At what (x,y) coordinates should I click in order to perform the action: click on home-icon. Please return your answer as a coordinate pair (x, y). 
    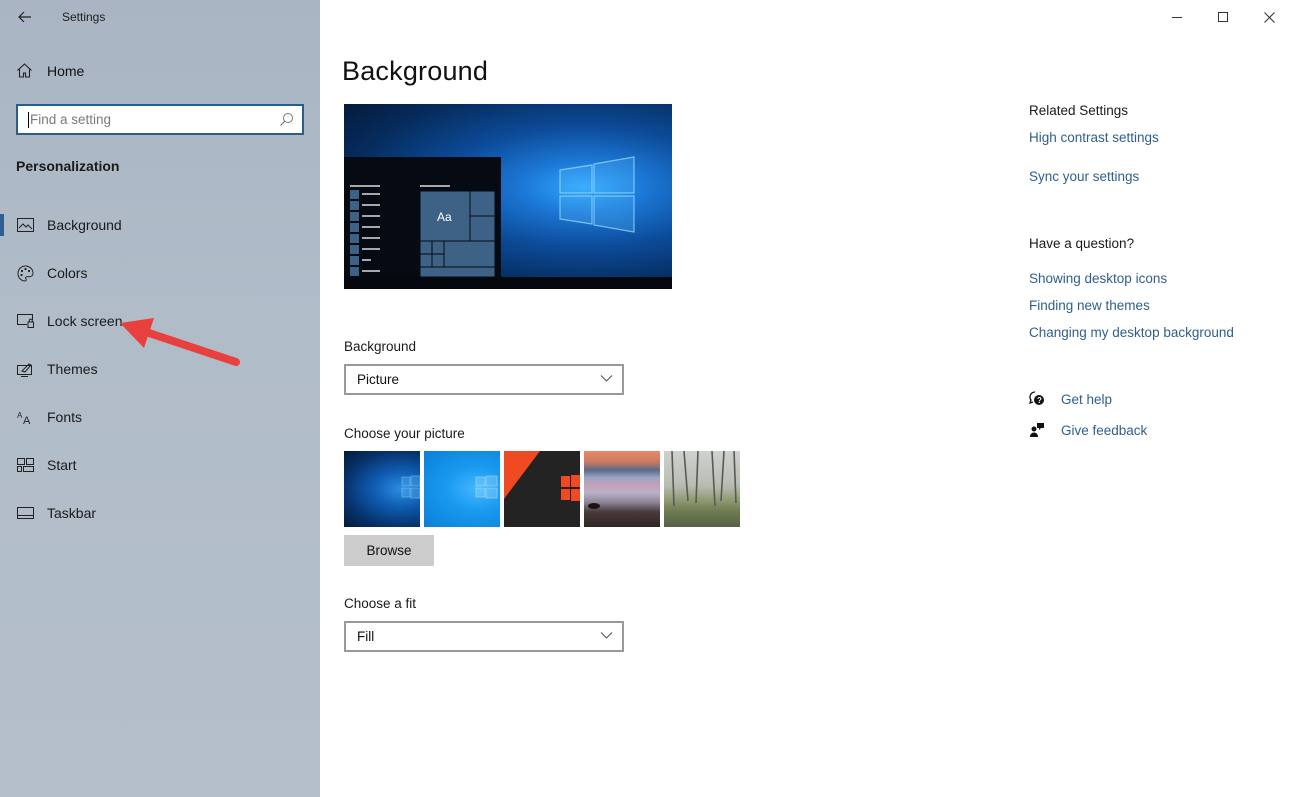
    Looking at the image, I should click on (24, 70).